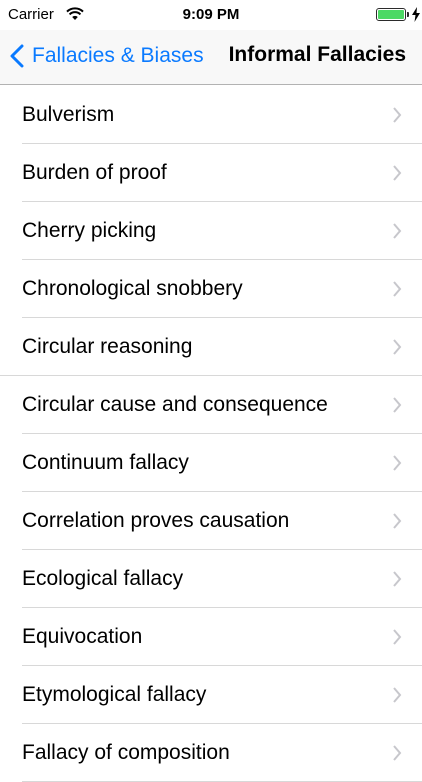 The image size is (422, 782). I want to click on list-item-label: Cherry picking, so click(89, 230).